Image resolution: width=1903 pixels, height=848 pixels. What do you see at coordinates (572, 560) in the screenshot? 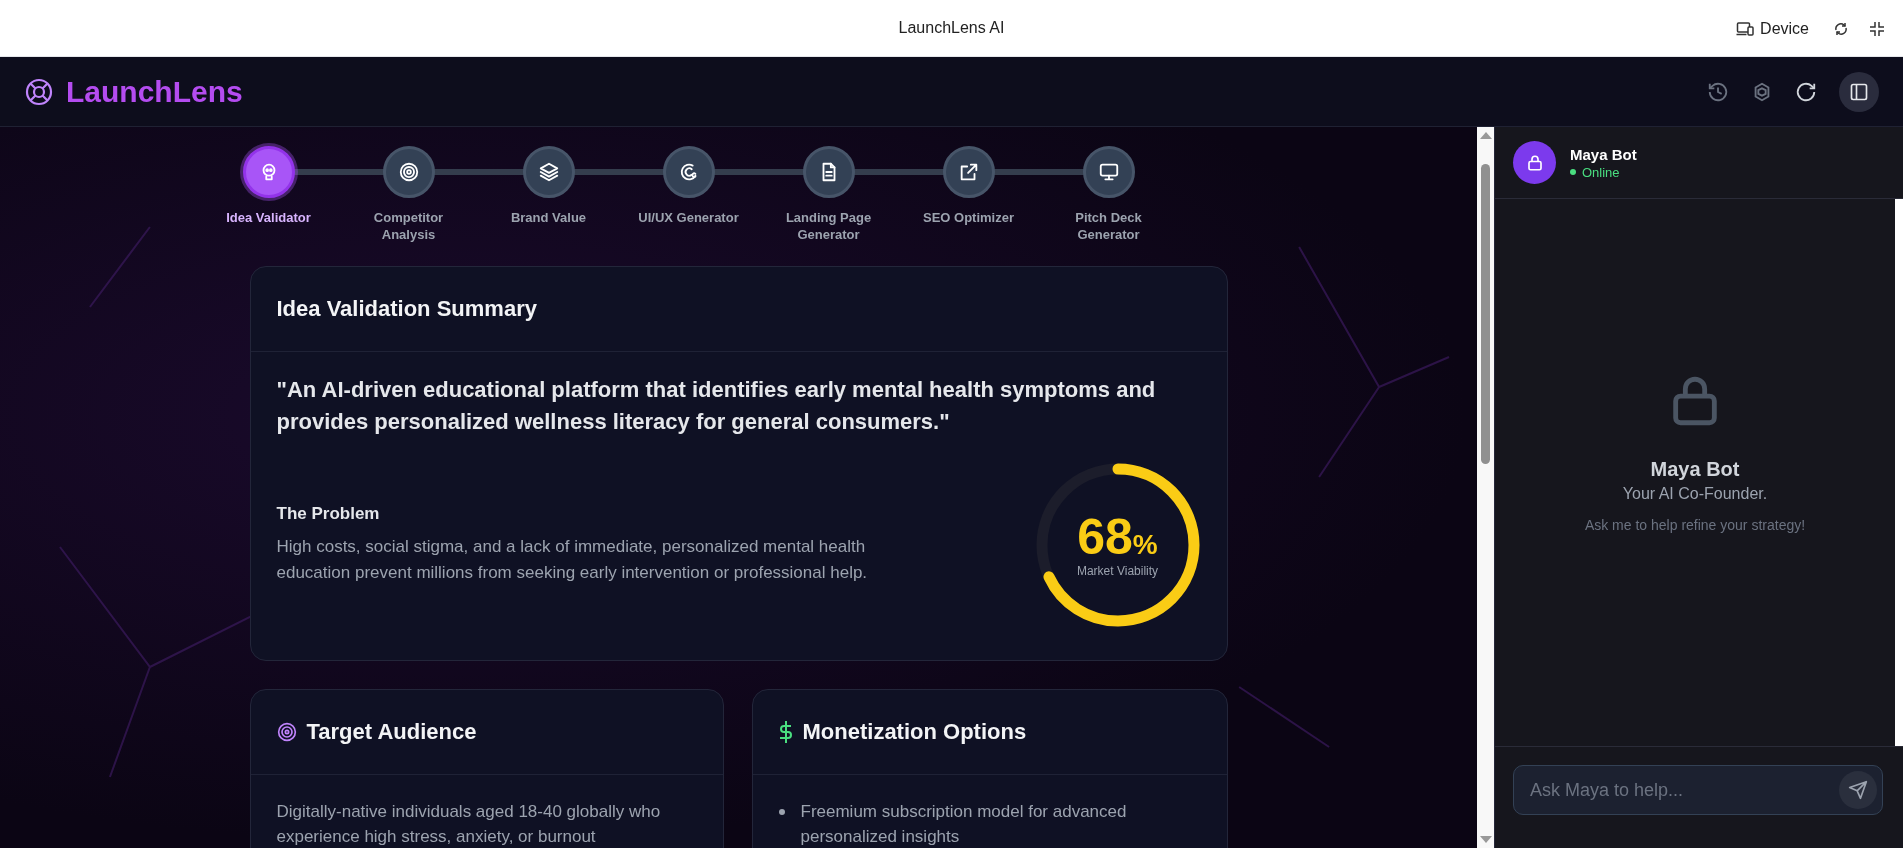
I see `problem-text: High costs, social stigma, and a lack of immediate, personalized mental health education prevent millions from seeking early intervention or professional help.` at bounding box center [572, 560].